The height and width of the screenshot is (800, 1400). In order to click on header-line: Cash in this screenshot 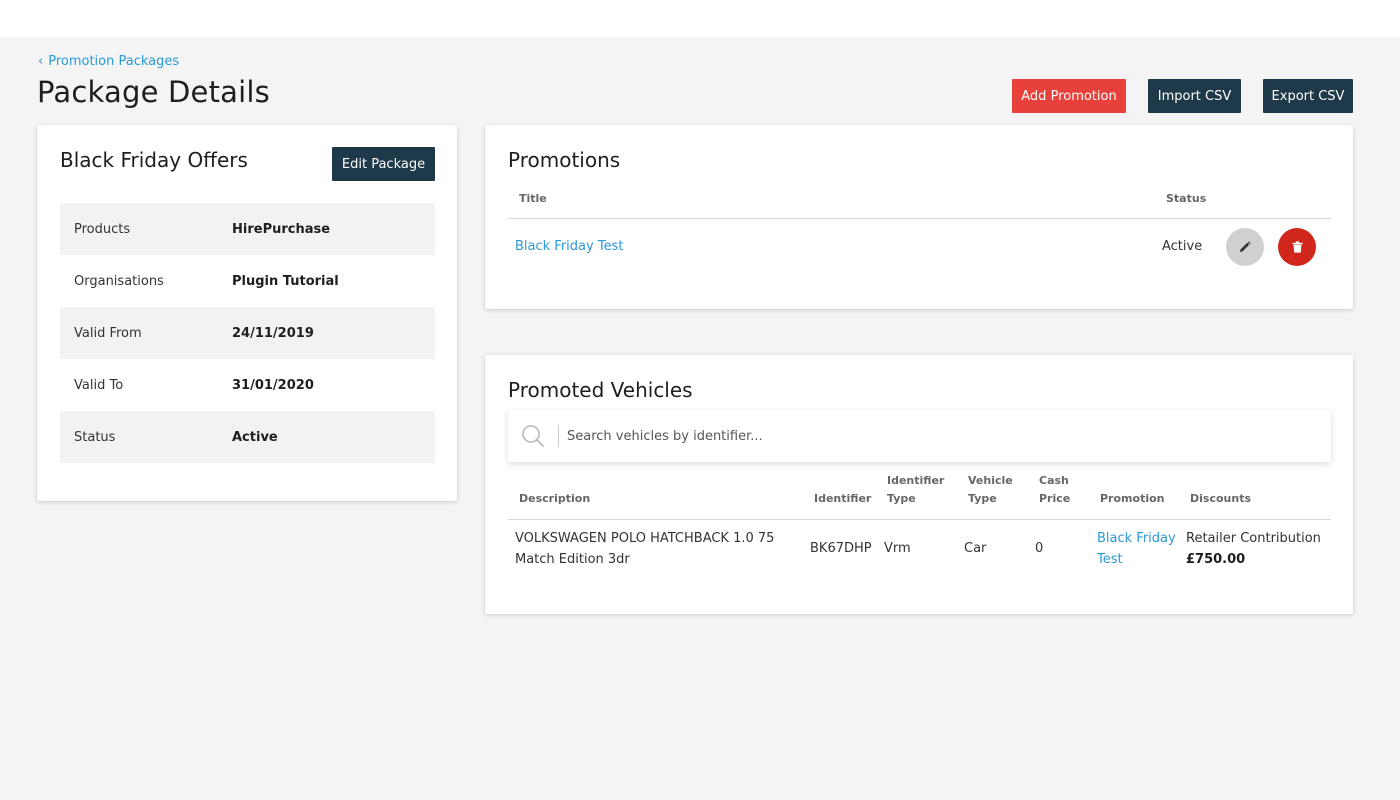, I will do `click(1054, 480)`.